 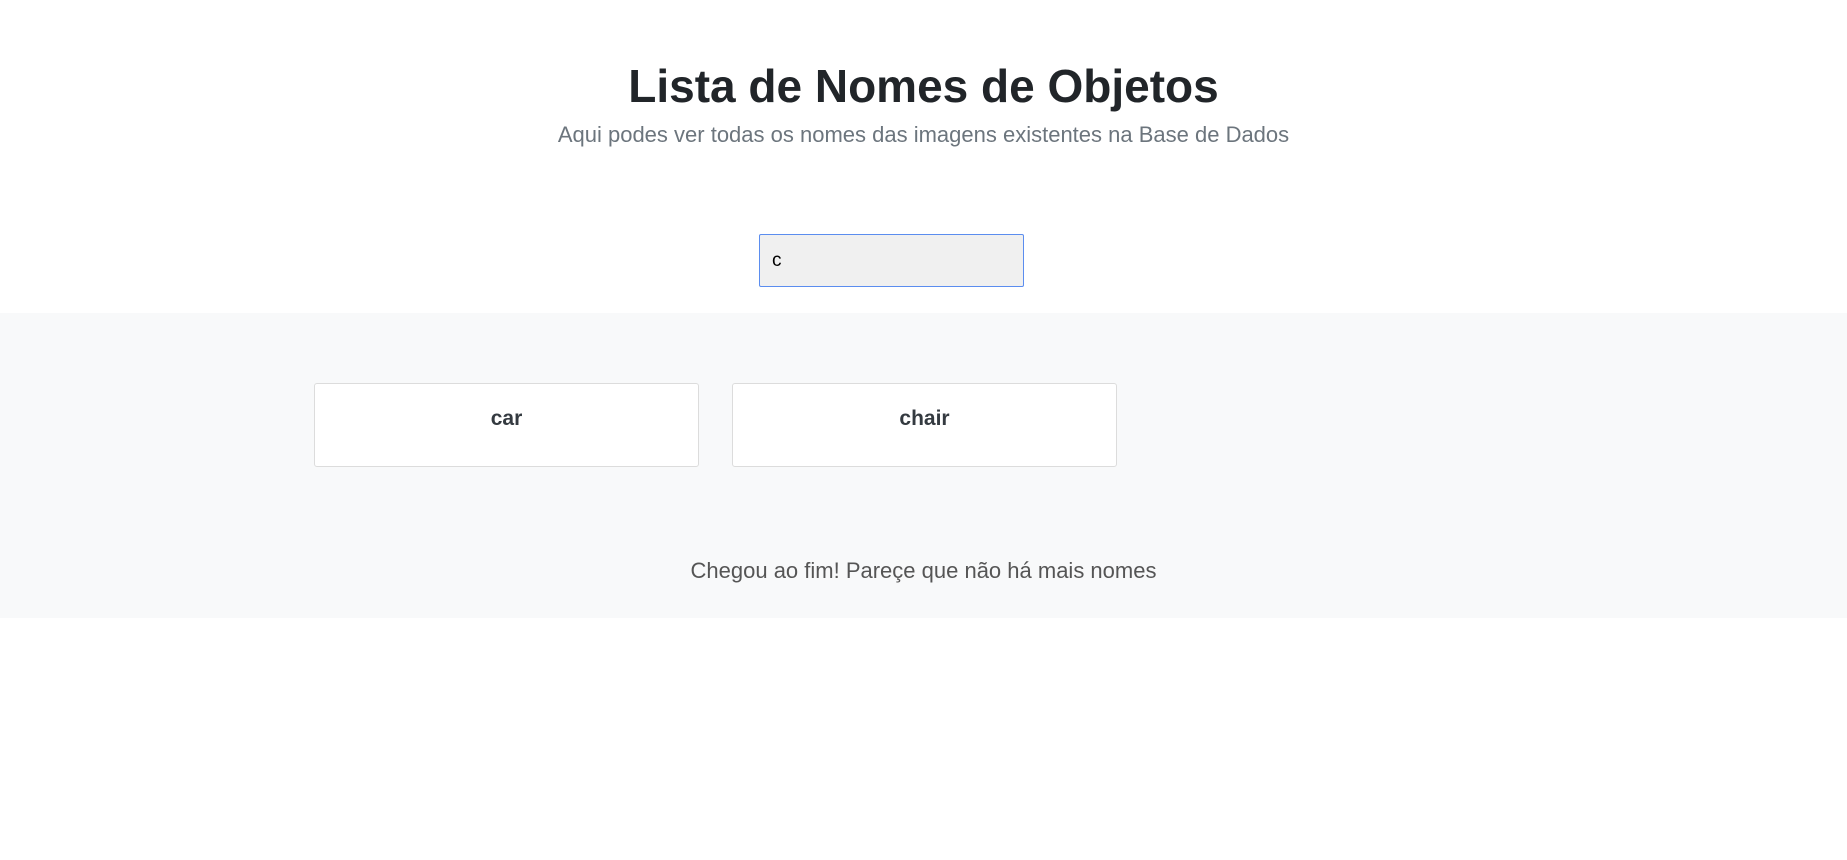 I want to click on page-title: Lista de Nomes de Objetos, so click(x=923, y=86).